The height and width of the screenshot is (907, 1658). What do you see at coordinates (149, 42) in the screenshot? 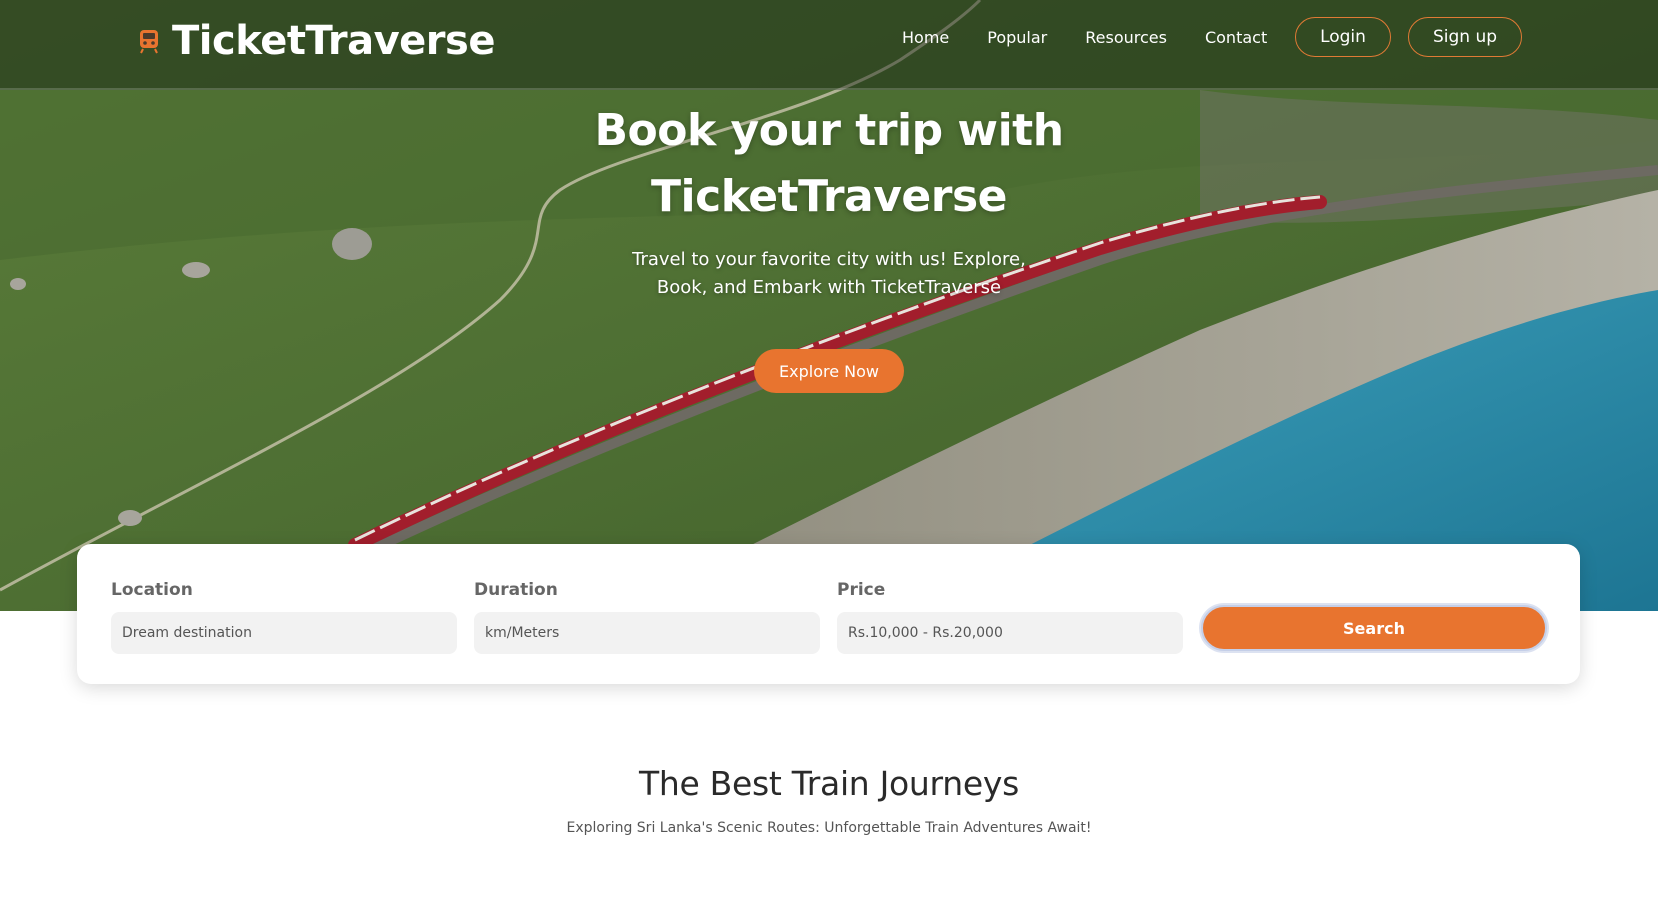
I see `train-icon` at bounding box center [149, 42].